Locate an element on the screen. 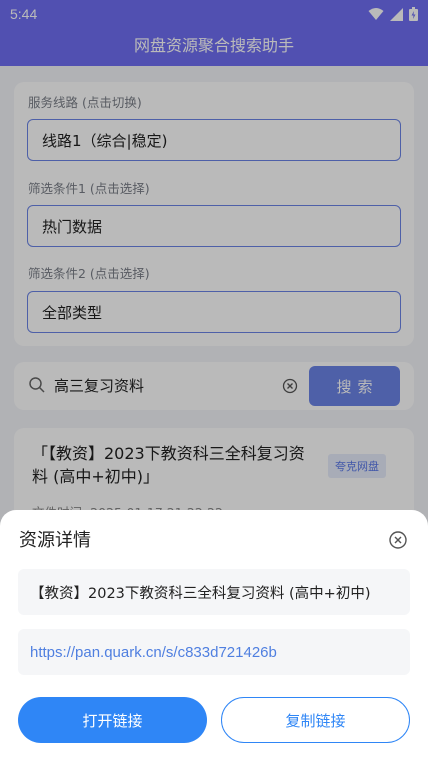 This screenshot has height=760, width=428. sheet-title: 资源详情 is located at coordinates (55, 540).